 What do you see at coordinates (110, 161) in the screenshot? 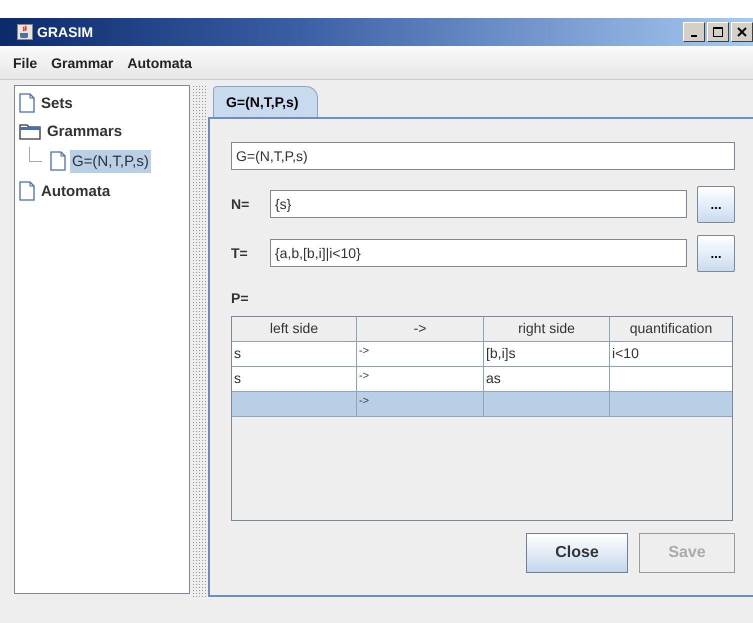
I see `tree-item: G=(N,T,P,s)` at bounding box center [110, 161].